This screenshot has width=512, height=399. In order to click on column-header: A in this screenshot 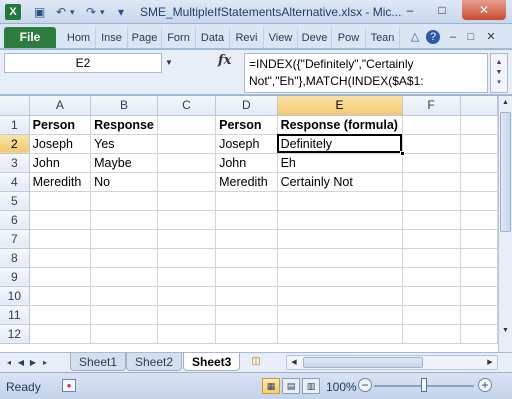, I will do `click(60, 106)`.